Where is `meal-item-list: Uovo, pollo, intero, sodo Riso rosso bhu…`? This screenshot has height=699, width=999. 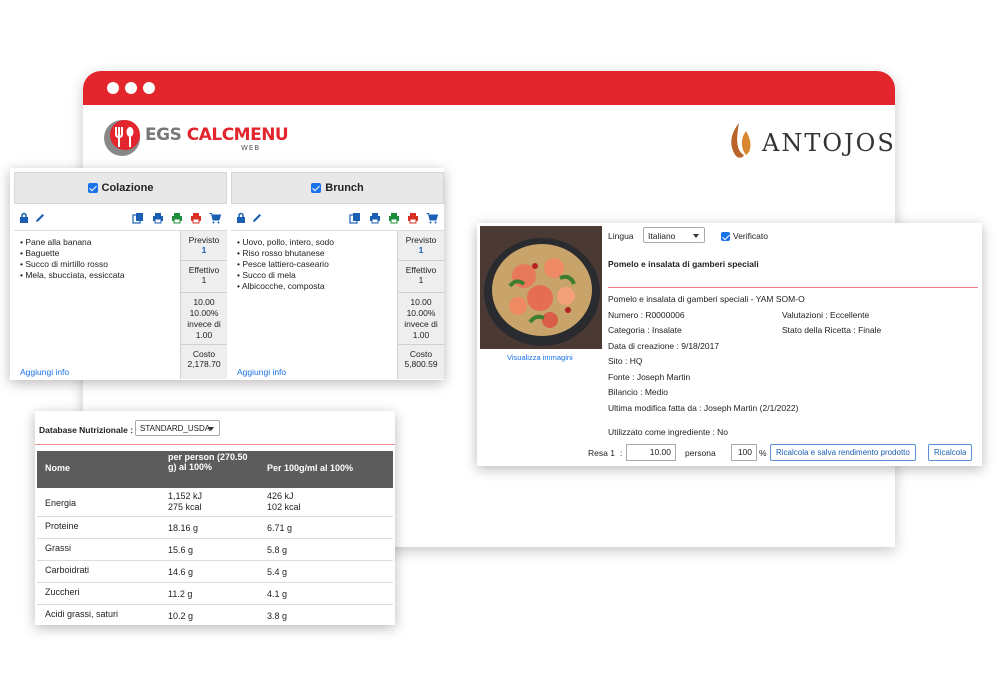
meal-item-list: Uovo, pollo, intero, sodo Riso rosso bhu… is located at coordinates (317, 264).